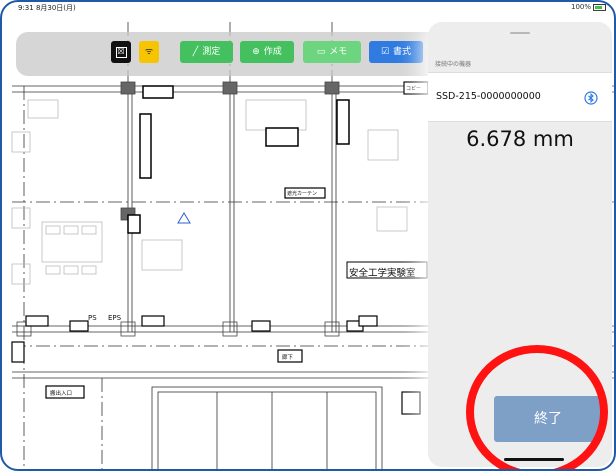 The height and width of the screenshot is (471, 616). What do you see at coordinates (599, 7) in the screenshot?
I see `battery-icon` at bounding box center [599, 7].